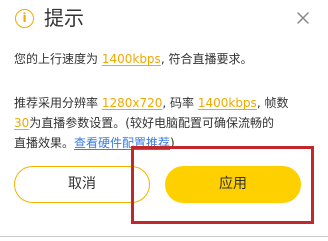 Image resolution: width=328 pixels, height=241 pixels. I want to click on upload-speed-suffix: , 符合直播要求。, so click(206, 59).